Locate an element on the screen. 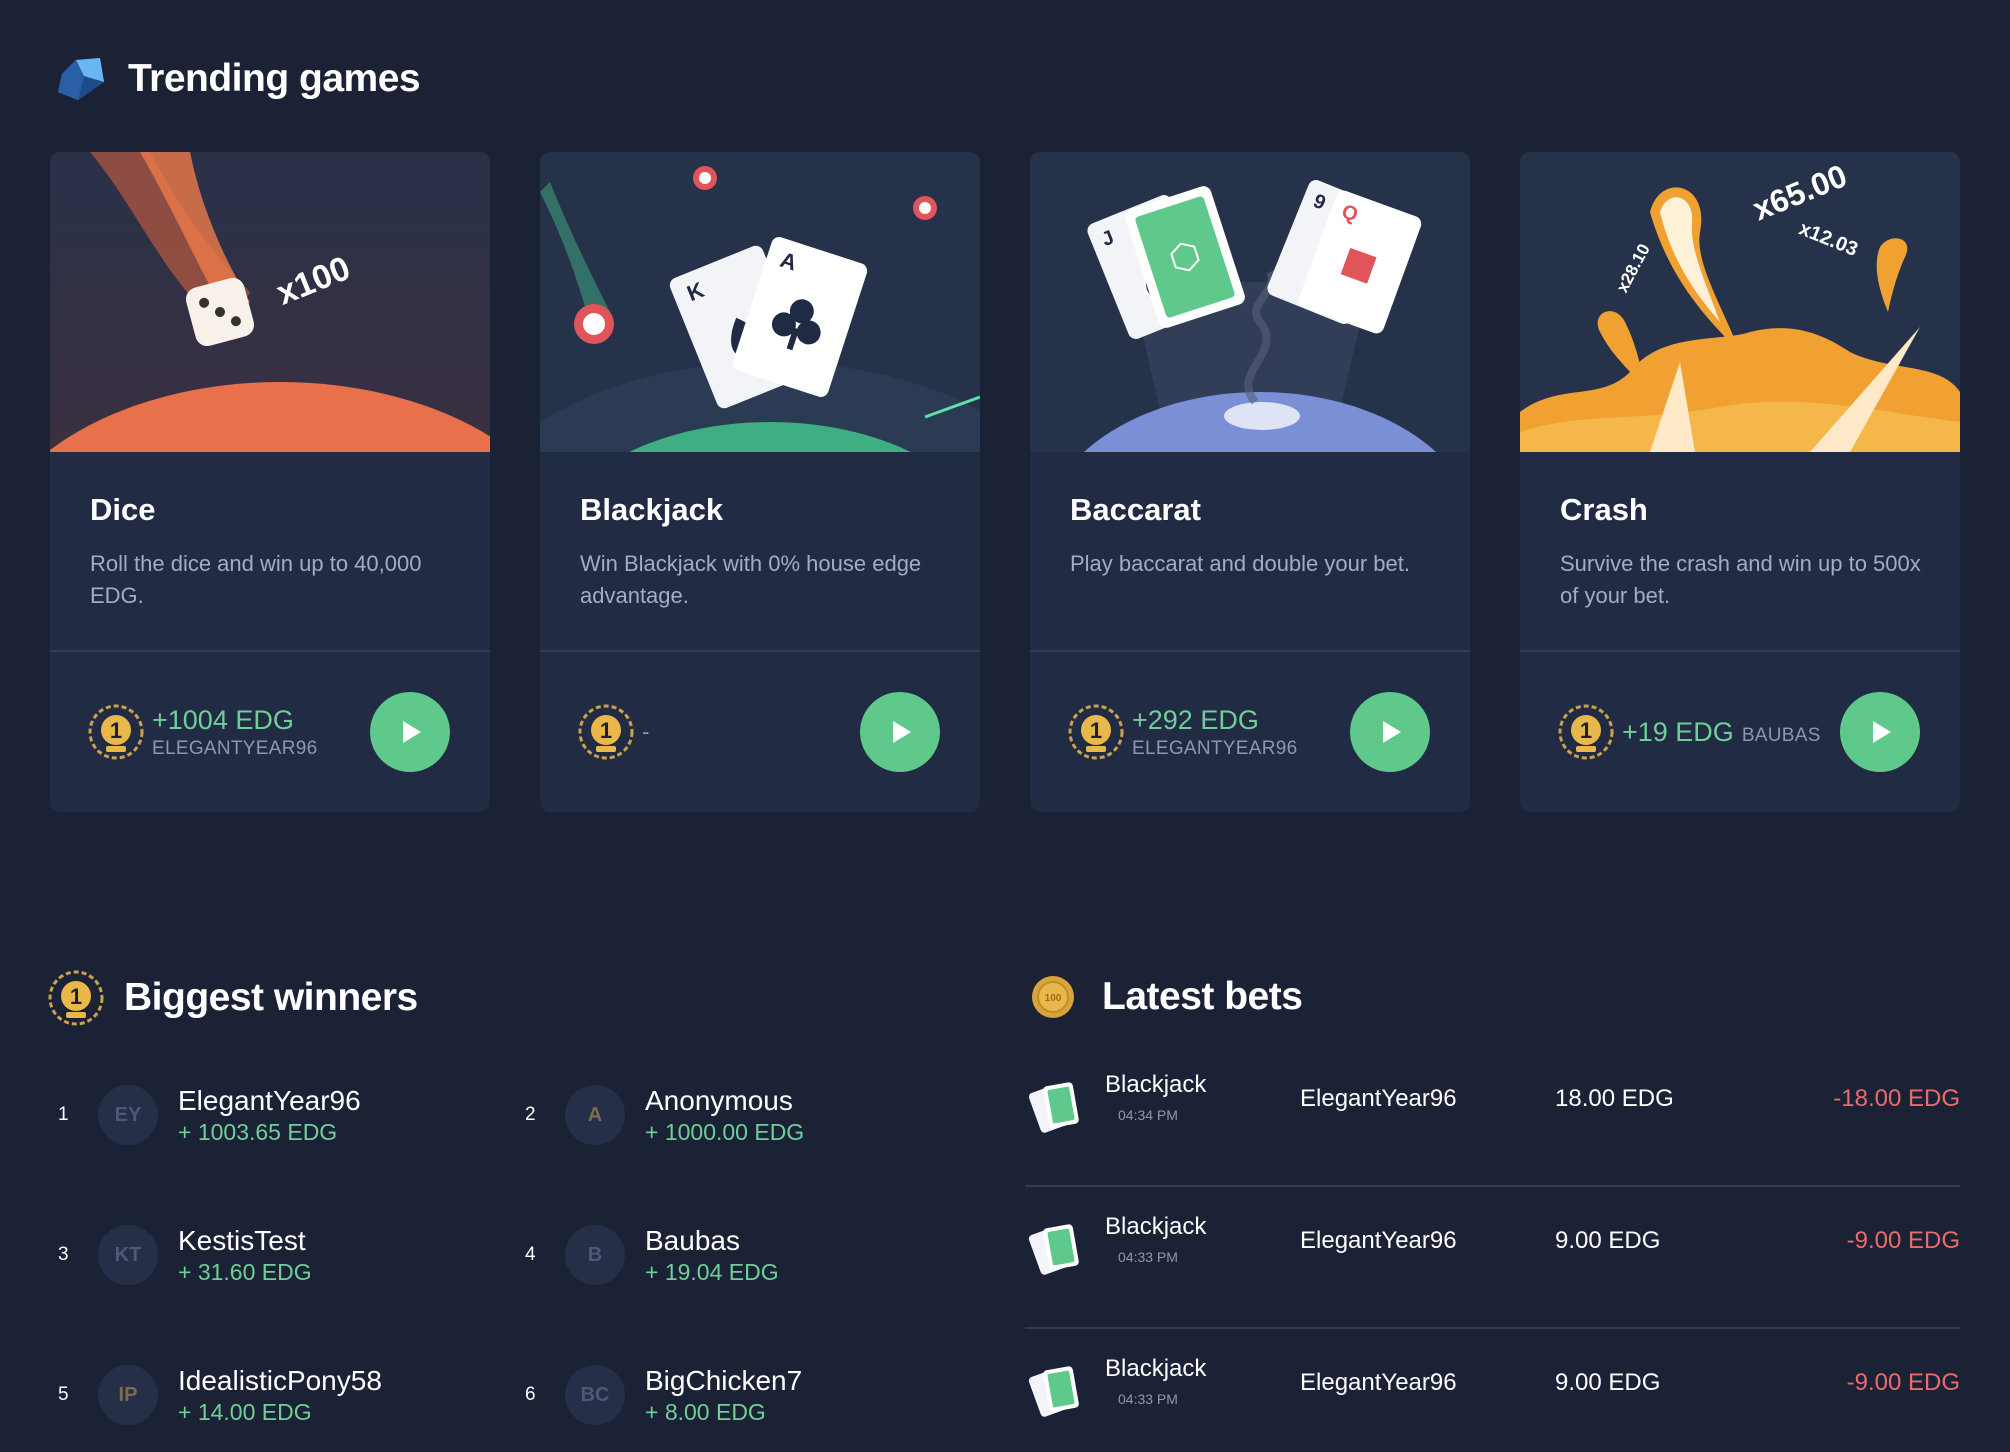 This screenshot has height=1452, width=2010. baccarat-art: J 9 Q is located at coordinates (1250, 302).